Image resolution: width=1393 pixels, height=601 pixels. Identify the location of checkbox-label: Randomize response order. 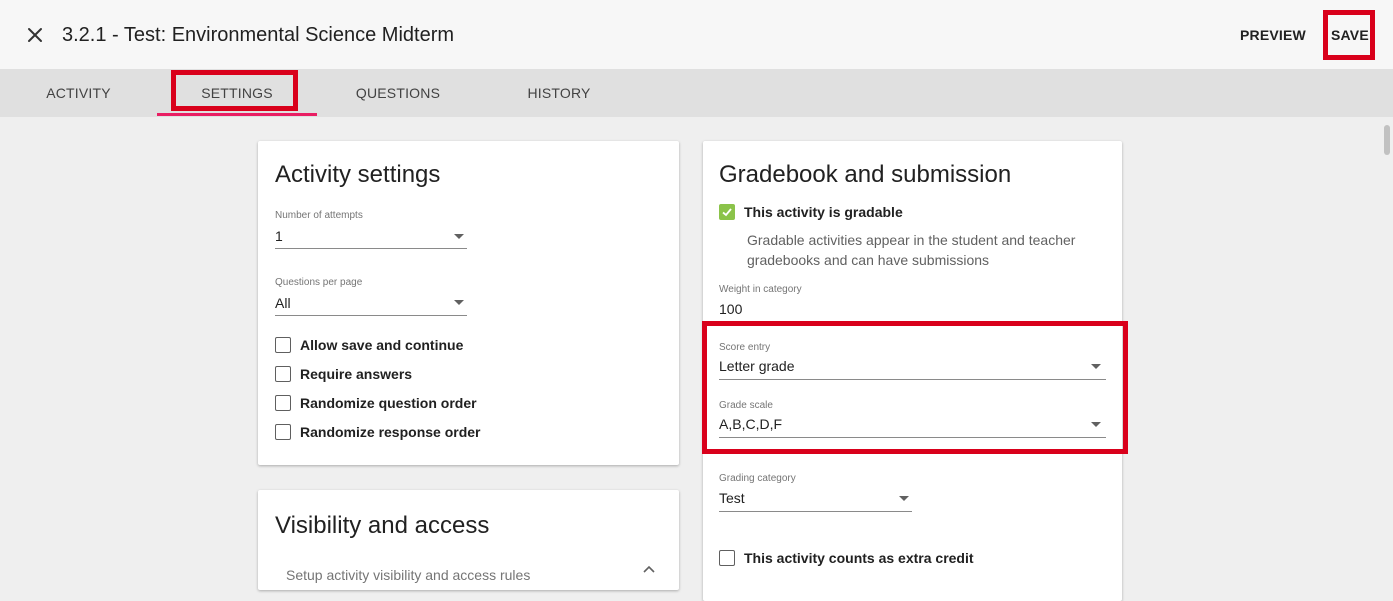
(390, 432).